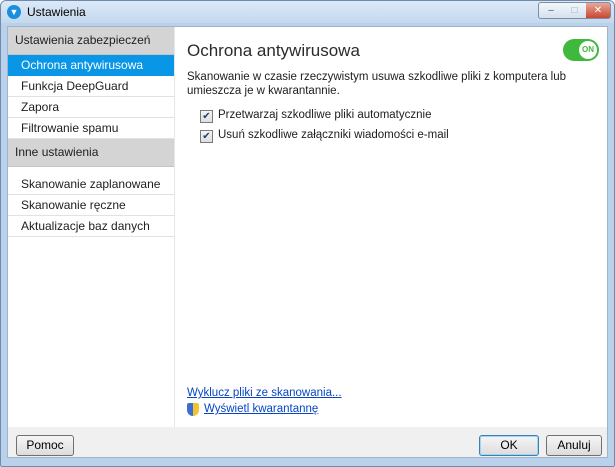 The height and width of the screenshot is (467, 615). I want to click on minimize-button: –, so click(551, 10).